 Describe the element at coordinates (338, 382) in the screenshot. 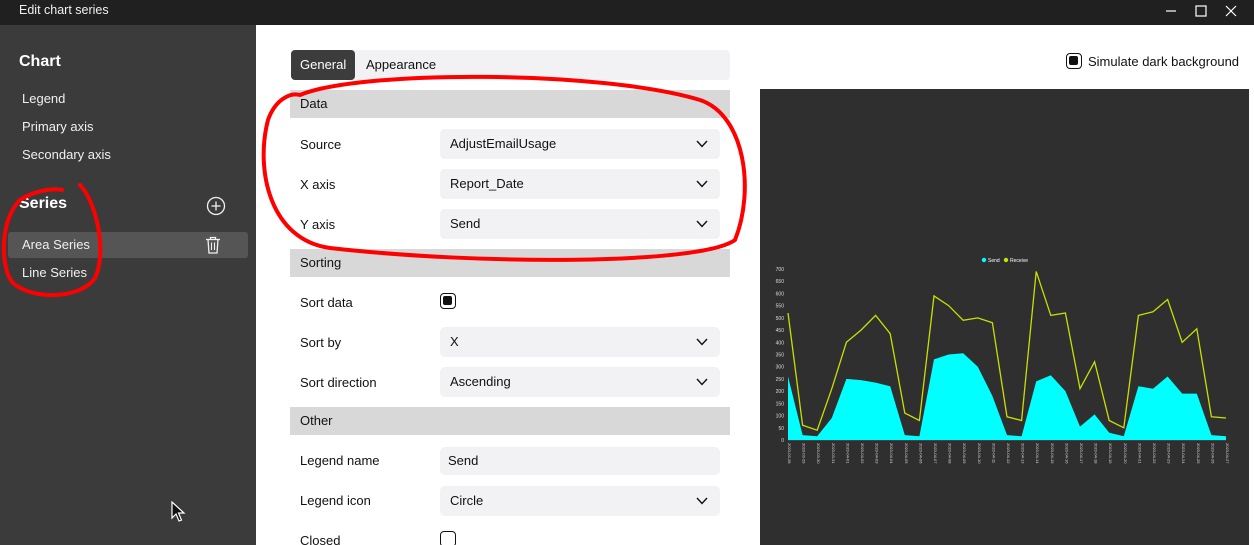

I see `sort-direction-label: Sort direction` at that location.